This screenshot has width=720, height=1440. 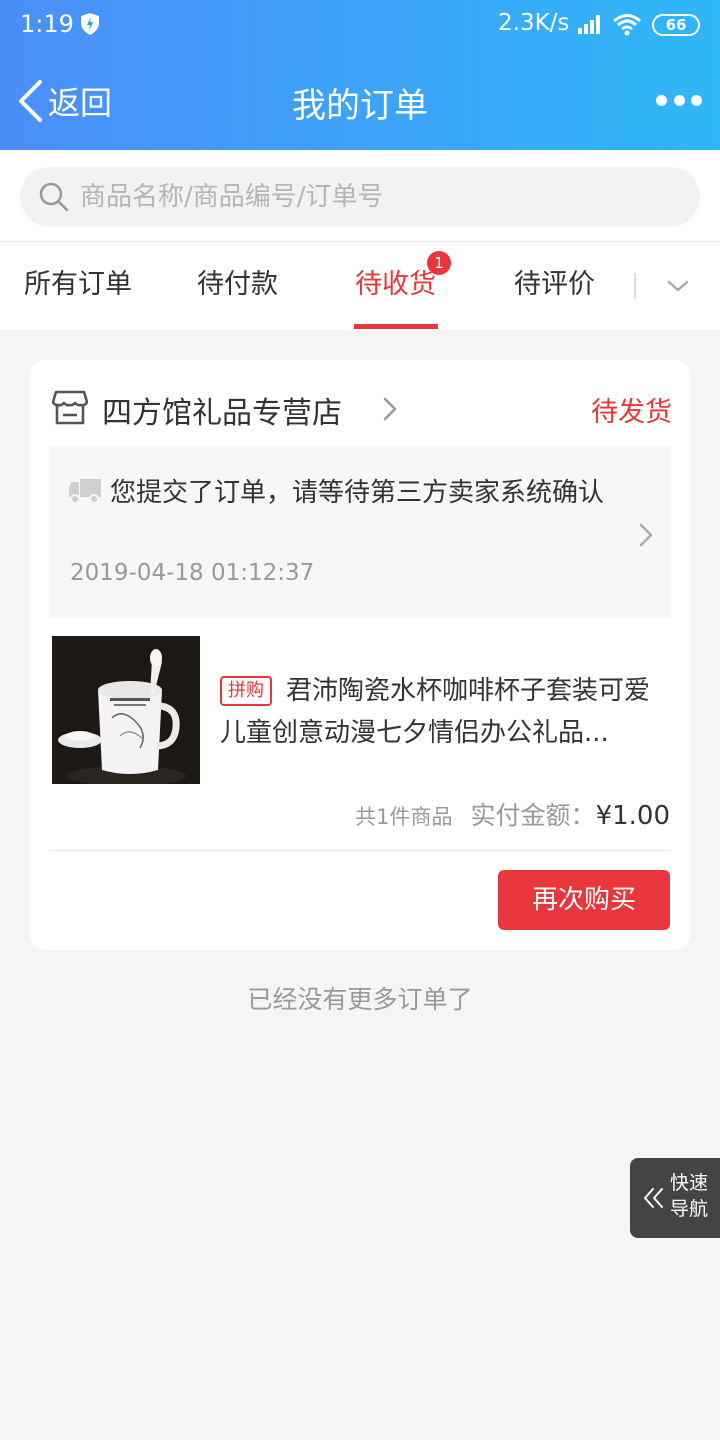 I want to click on product-image, so click(x=126, y=710).